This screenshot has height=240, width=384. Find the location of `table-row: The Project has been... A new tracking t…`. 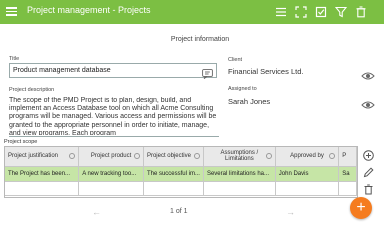

table-row: The Project has been... A new tracking t… is located at coordinates (181, 174).